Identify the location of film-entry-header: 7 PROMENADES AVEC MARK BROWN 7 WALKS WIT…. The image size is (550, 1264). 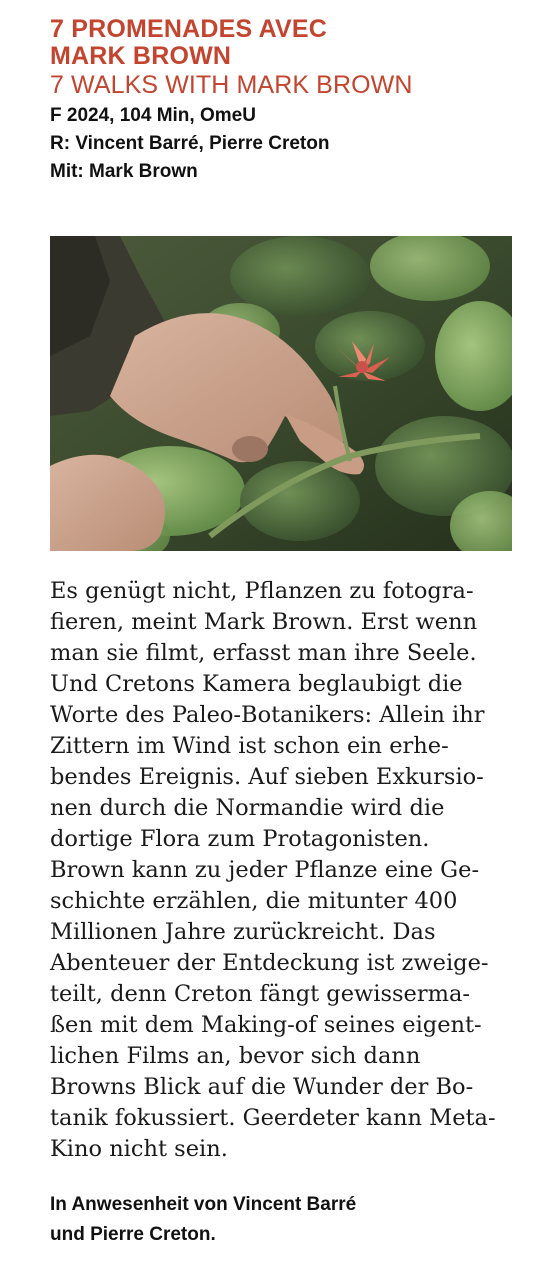
(285, 101).